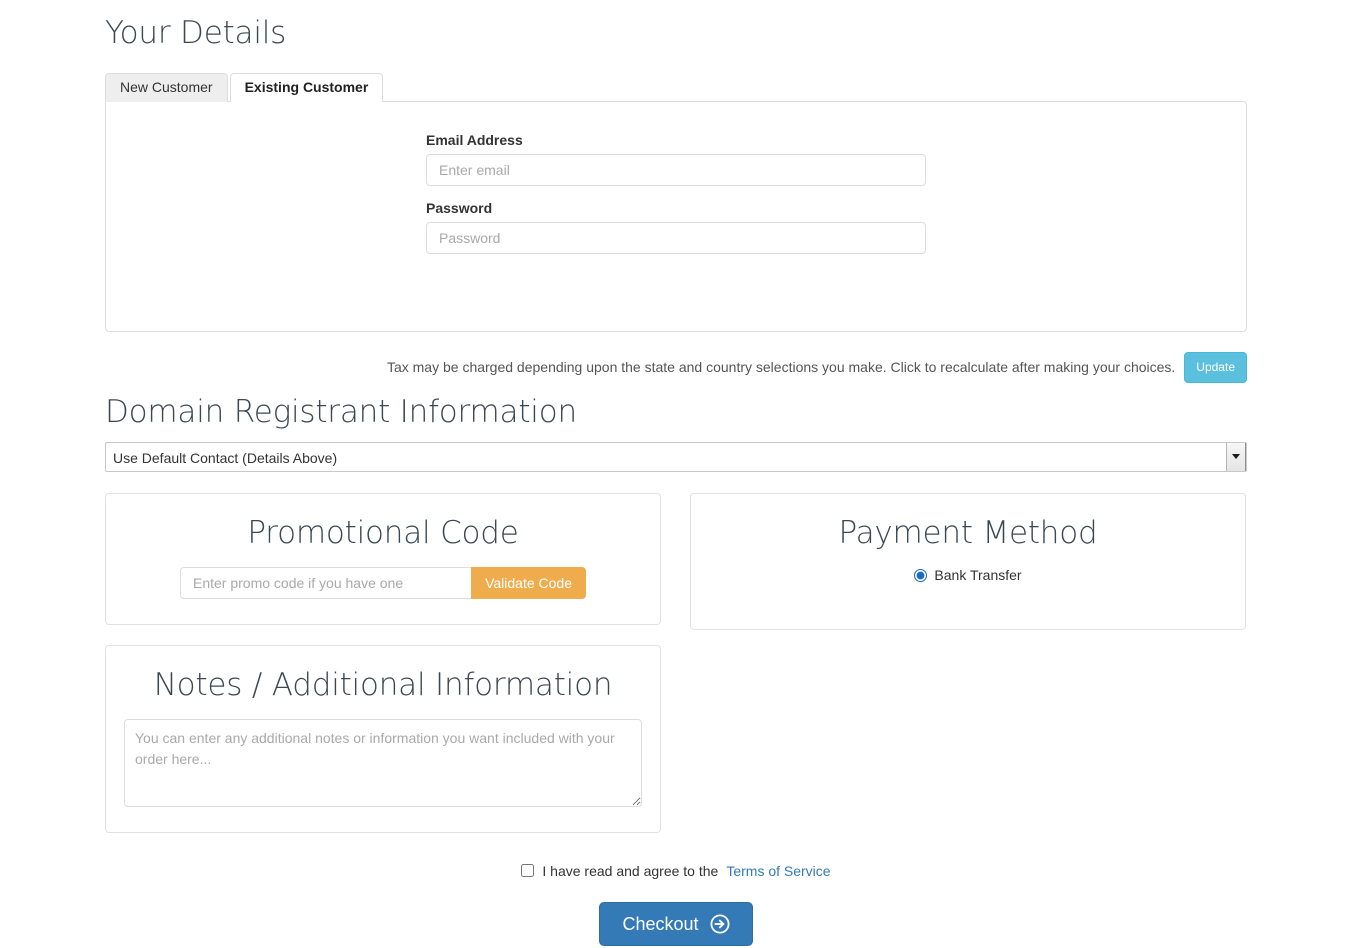 This screenshot has height=948, width=1347. What do you see at coordinates (383, 684) in the screenshot?
I see `notes-title: Notes / Additional Information` at bounding box center [383, 684].